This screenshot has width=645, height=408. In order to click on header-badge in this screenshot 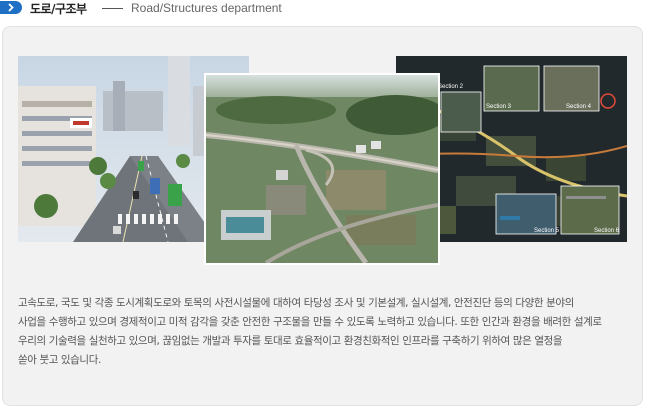, I will do `click(11, 7)`.